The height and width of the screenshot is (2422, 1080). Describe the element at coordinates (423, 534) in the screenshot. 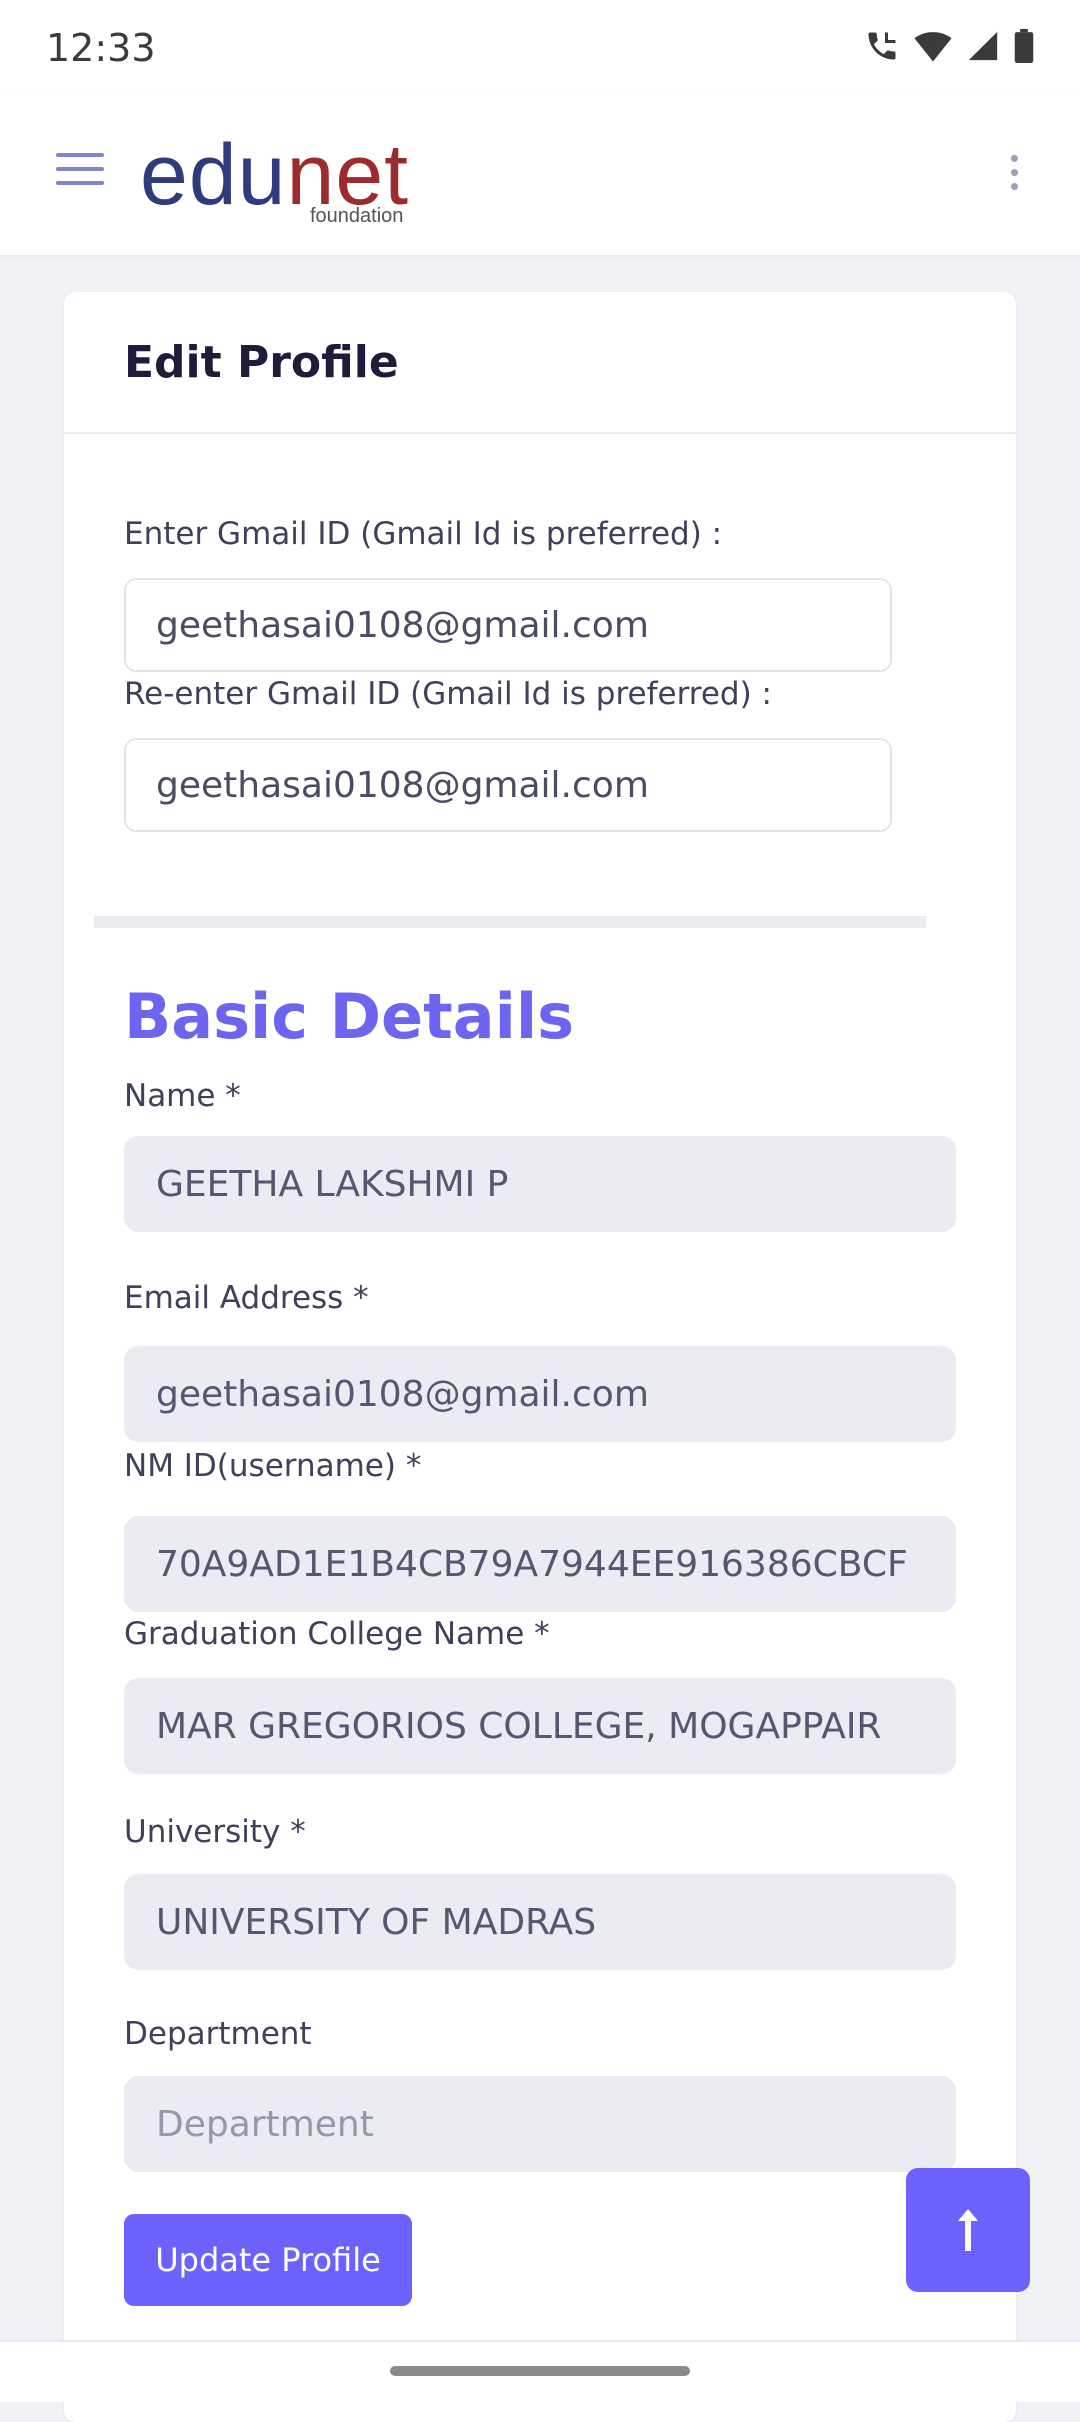

I see `gmail-label: Enter Gmail ID (Gmail Id is preferred) :` at that location.